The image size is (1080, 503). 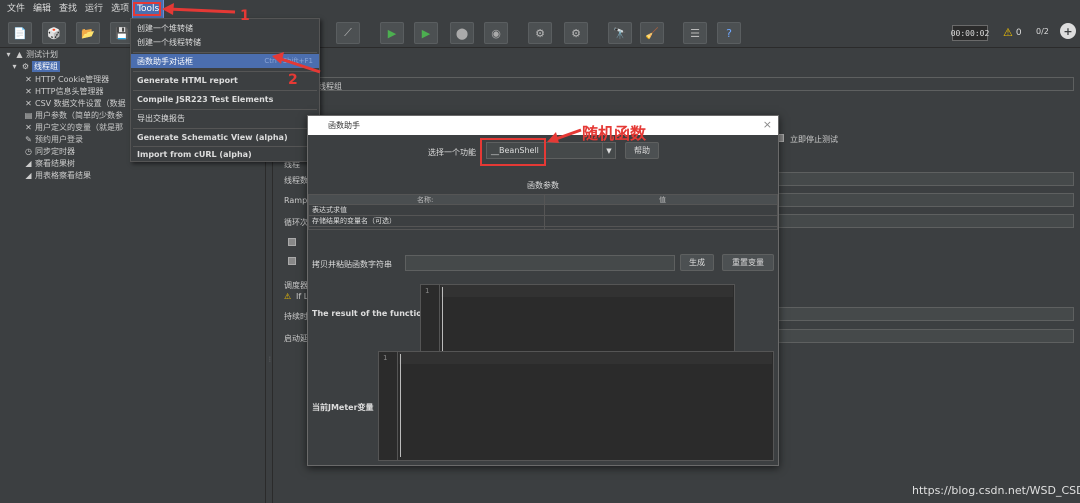 I want to click on line-gutter: 1, so click(x=388, y=406).